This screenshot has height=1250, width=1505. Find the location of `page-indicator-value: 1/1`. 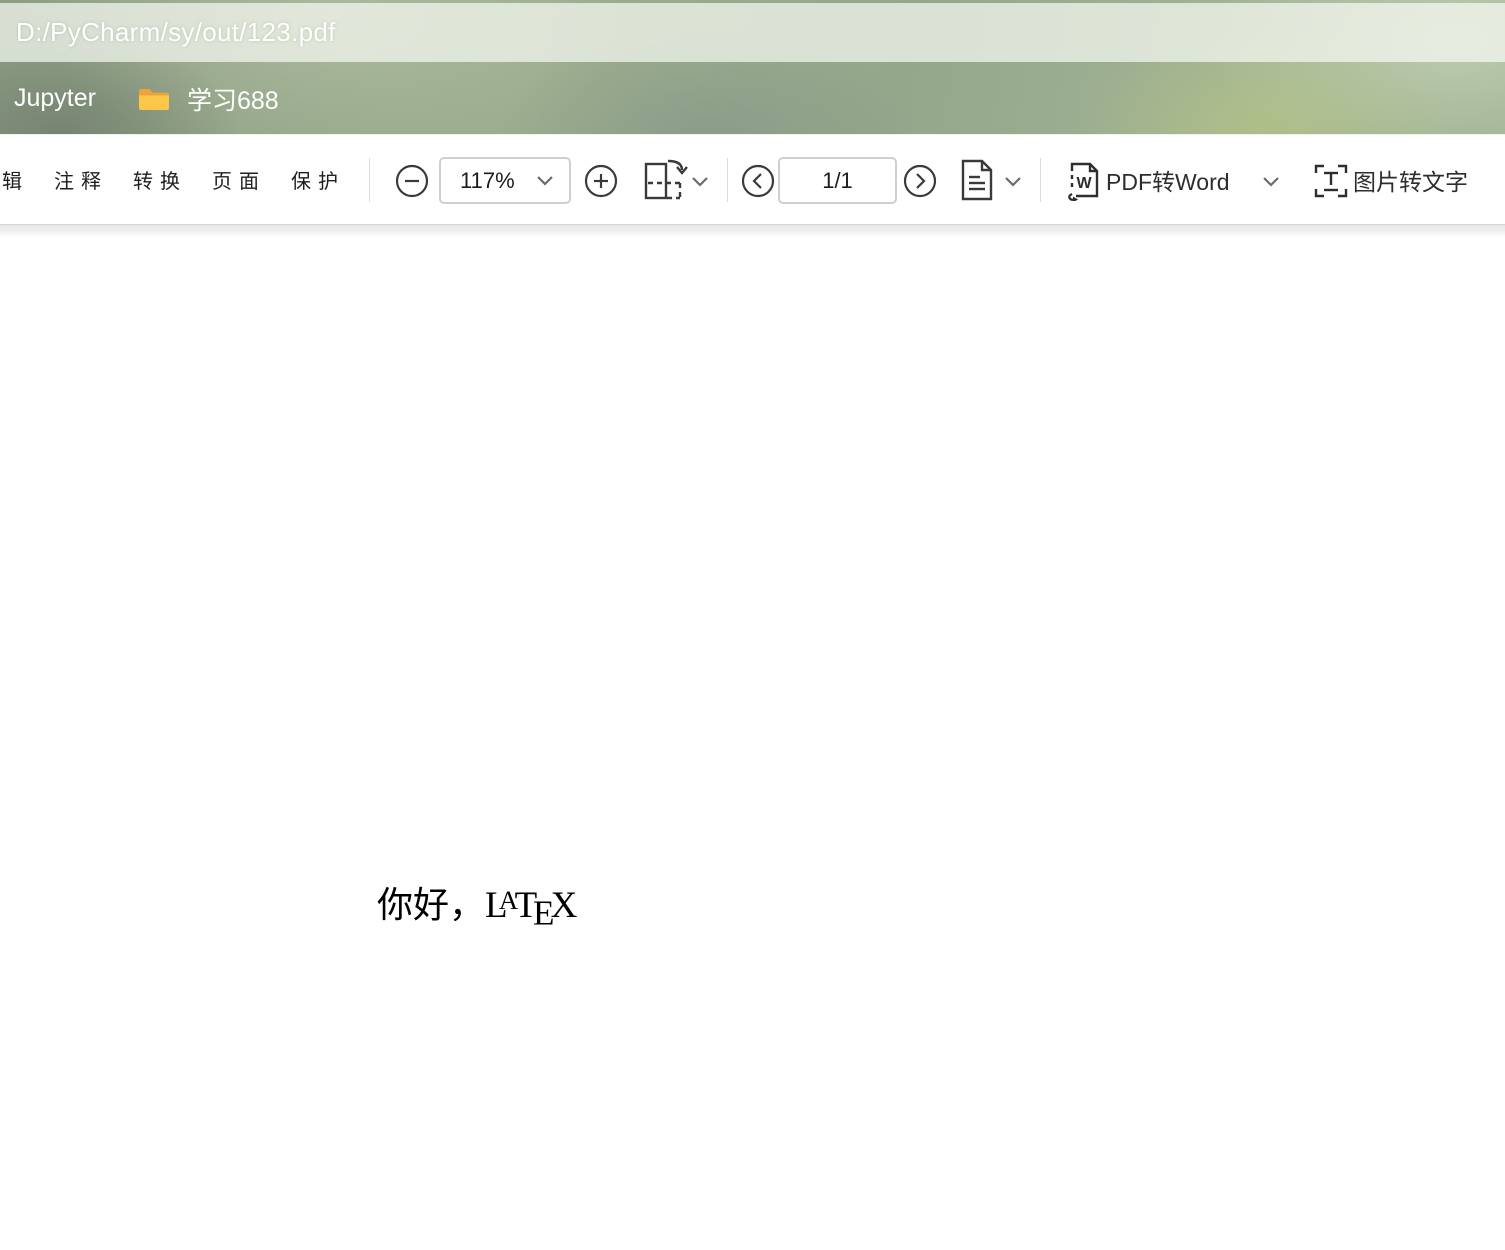

page-indicator-value: 1/1 is located at coordinates (837, 180).